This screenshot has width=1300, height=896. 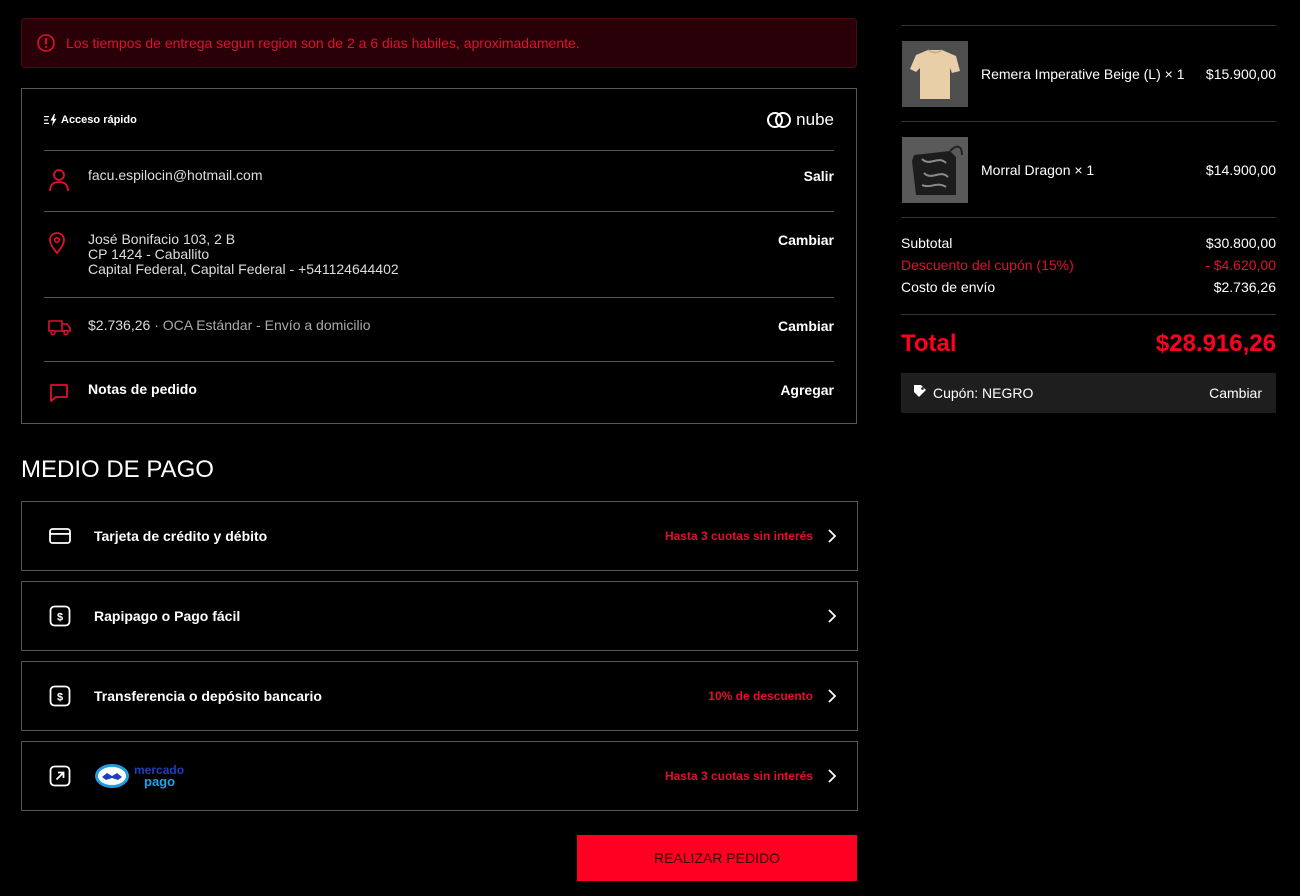 I want to click on quick-access-label: Acceso rápido, so click(x=99, y=119).